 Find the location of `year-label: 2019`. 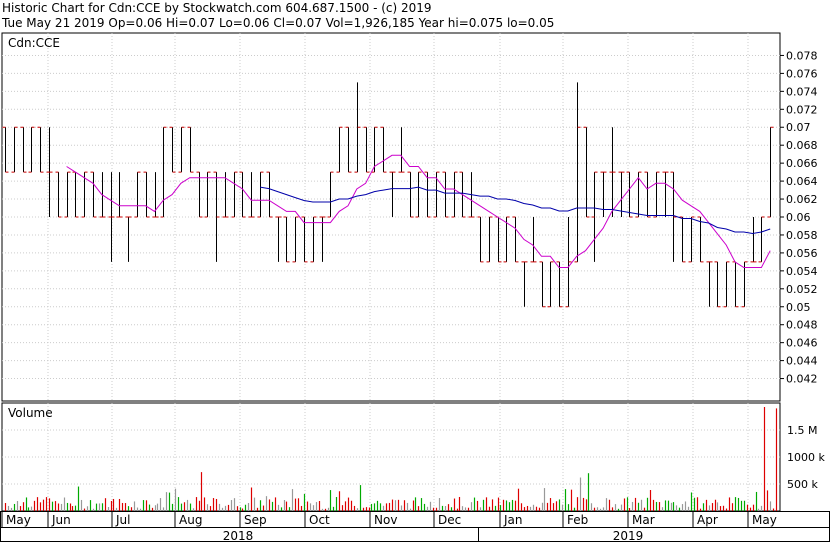

year-label: 2019 is located at coordinates (628, 536).